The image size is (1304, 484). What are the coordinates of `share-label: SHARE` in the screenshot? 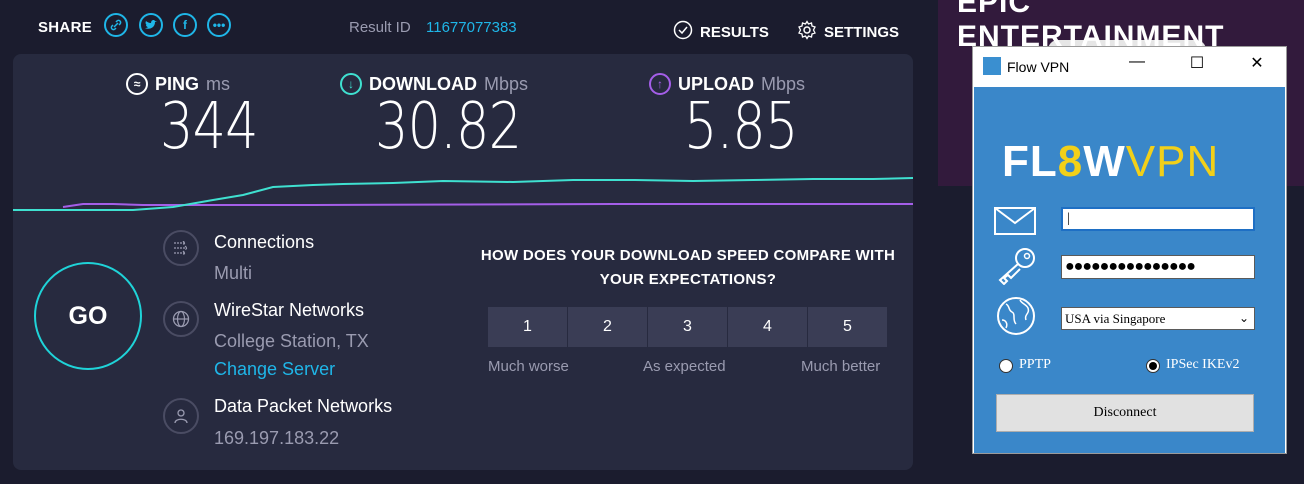 It's located at (65, 27).